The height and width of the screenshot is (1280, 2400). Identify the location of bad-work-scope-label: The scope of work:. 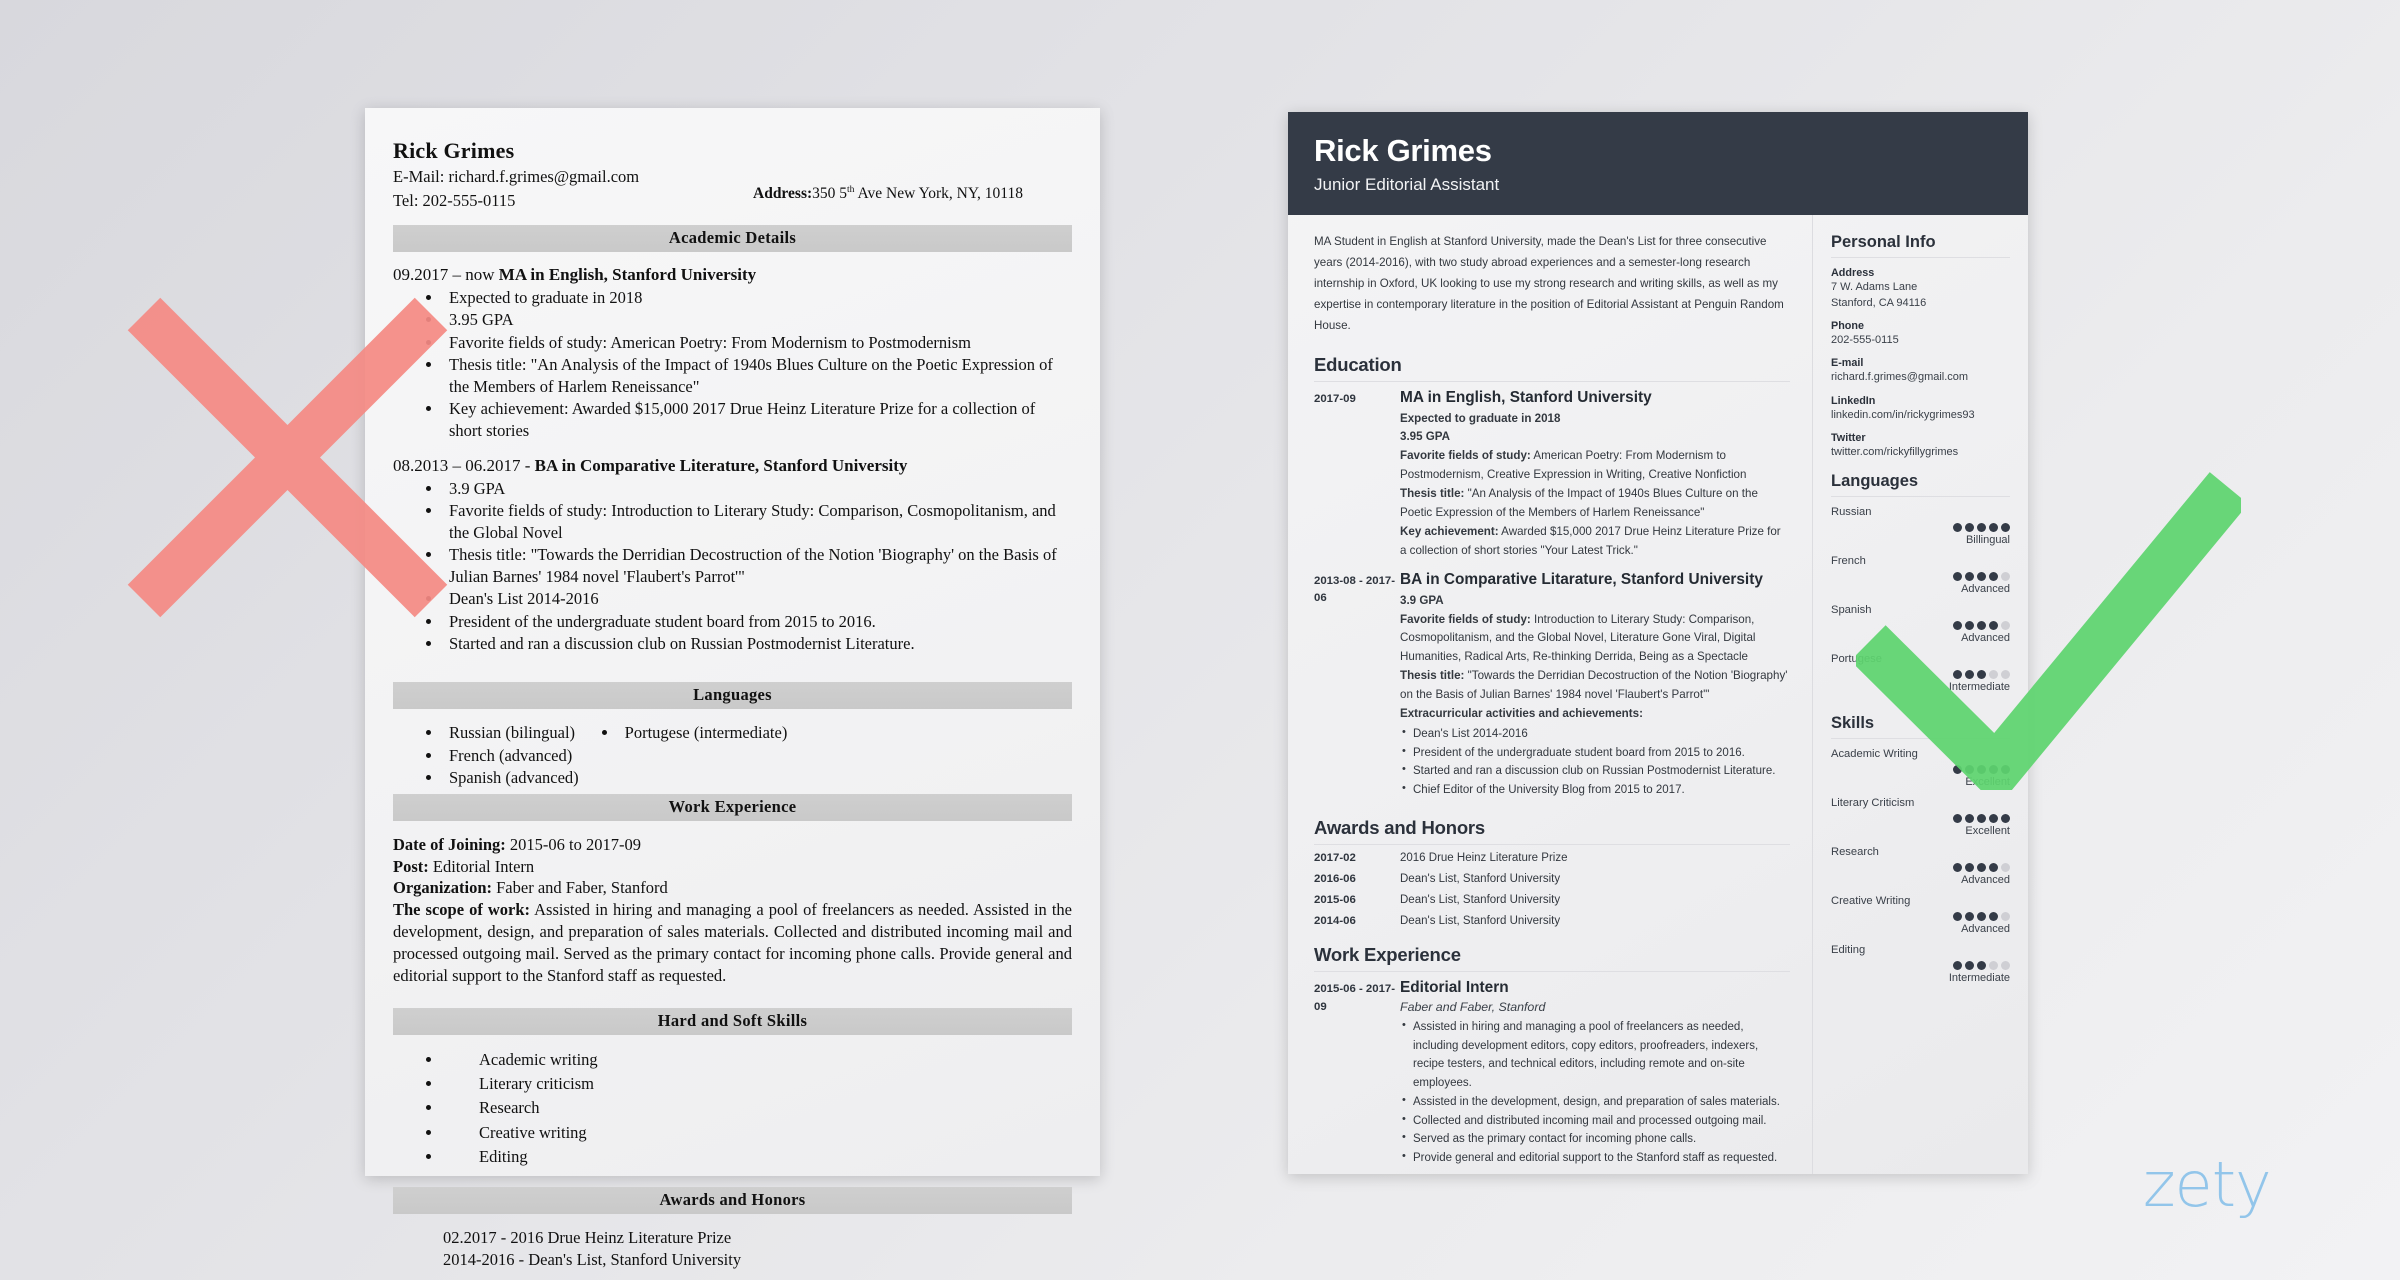
(462, 910).